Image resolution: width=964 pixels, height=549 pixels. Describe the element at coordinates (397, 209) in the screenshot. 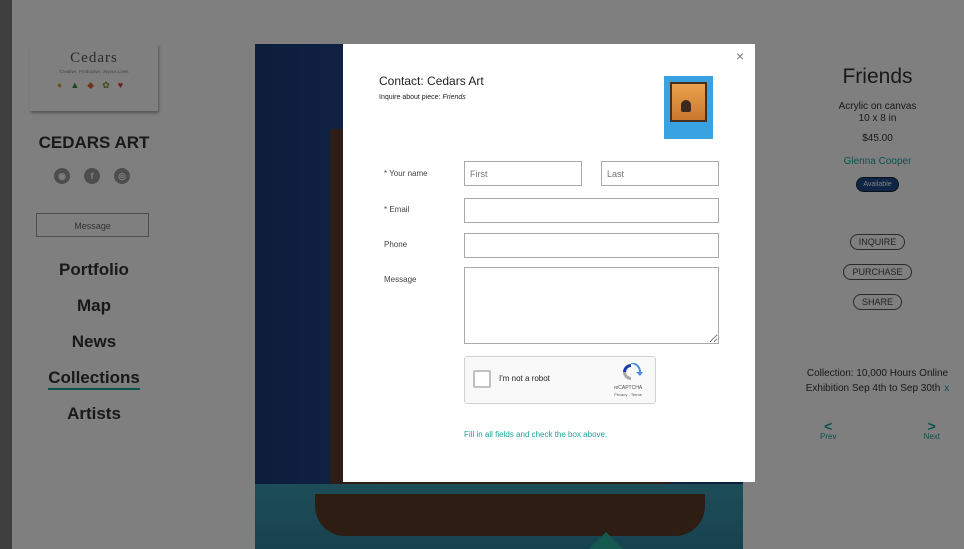

I see `email-label: * Email` at that location.